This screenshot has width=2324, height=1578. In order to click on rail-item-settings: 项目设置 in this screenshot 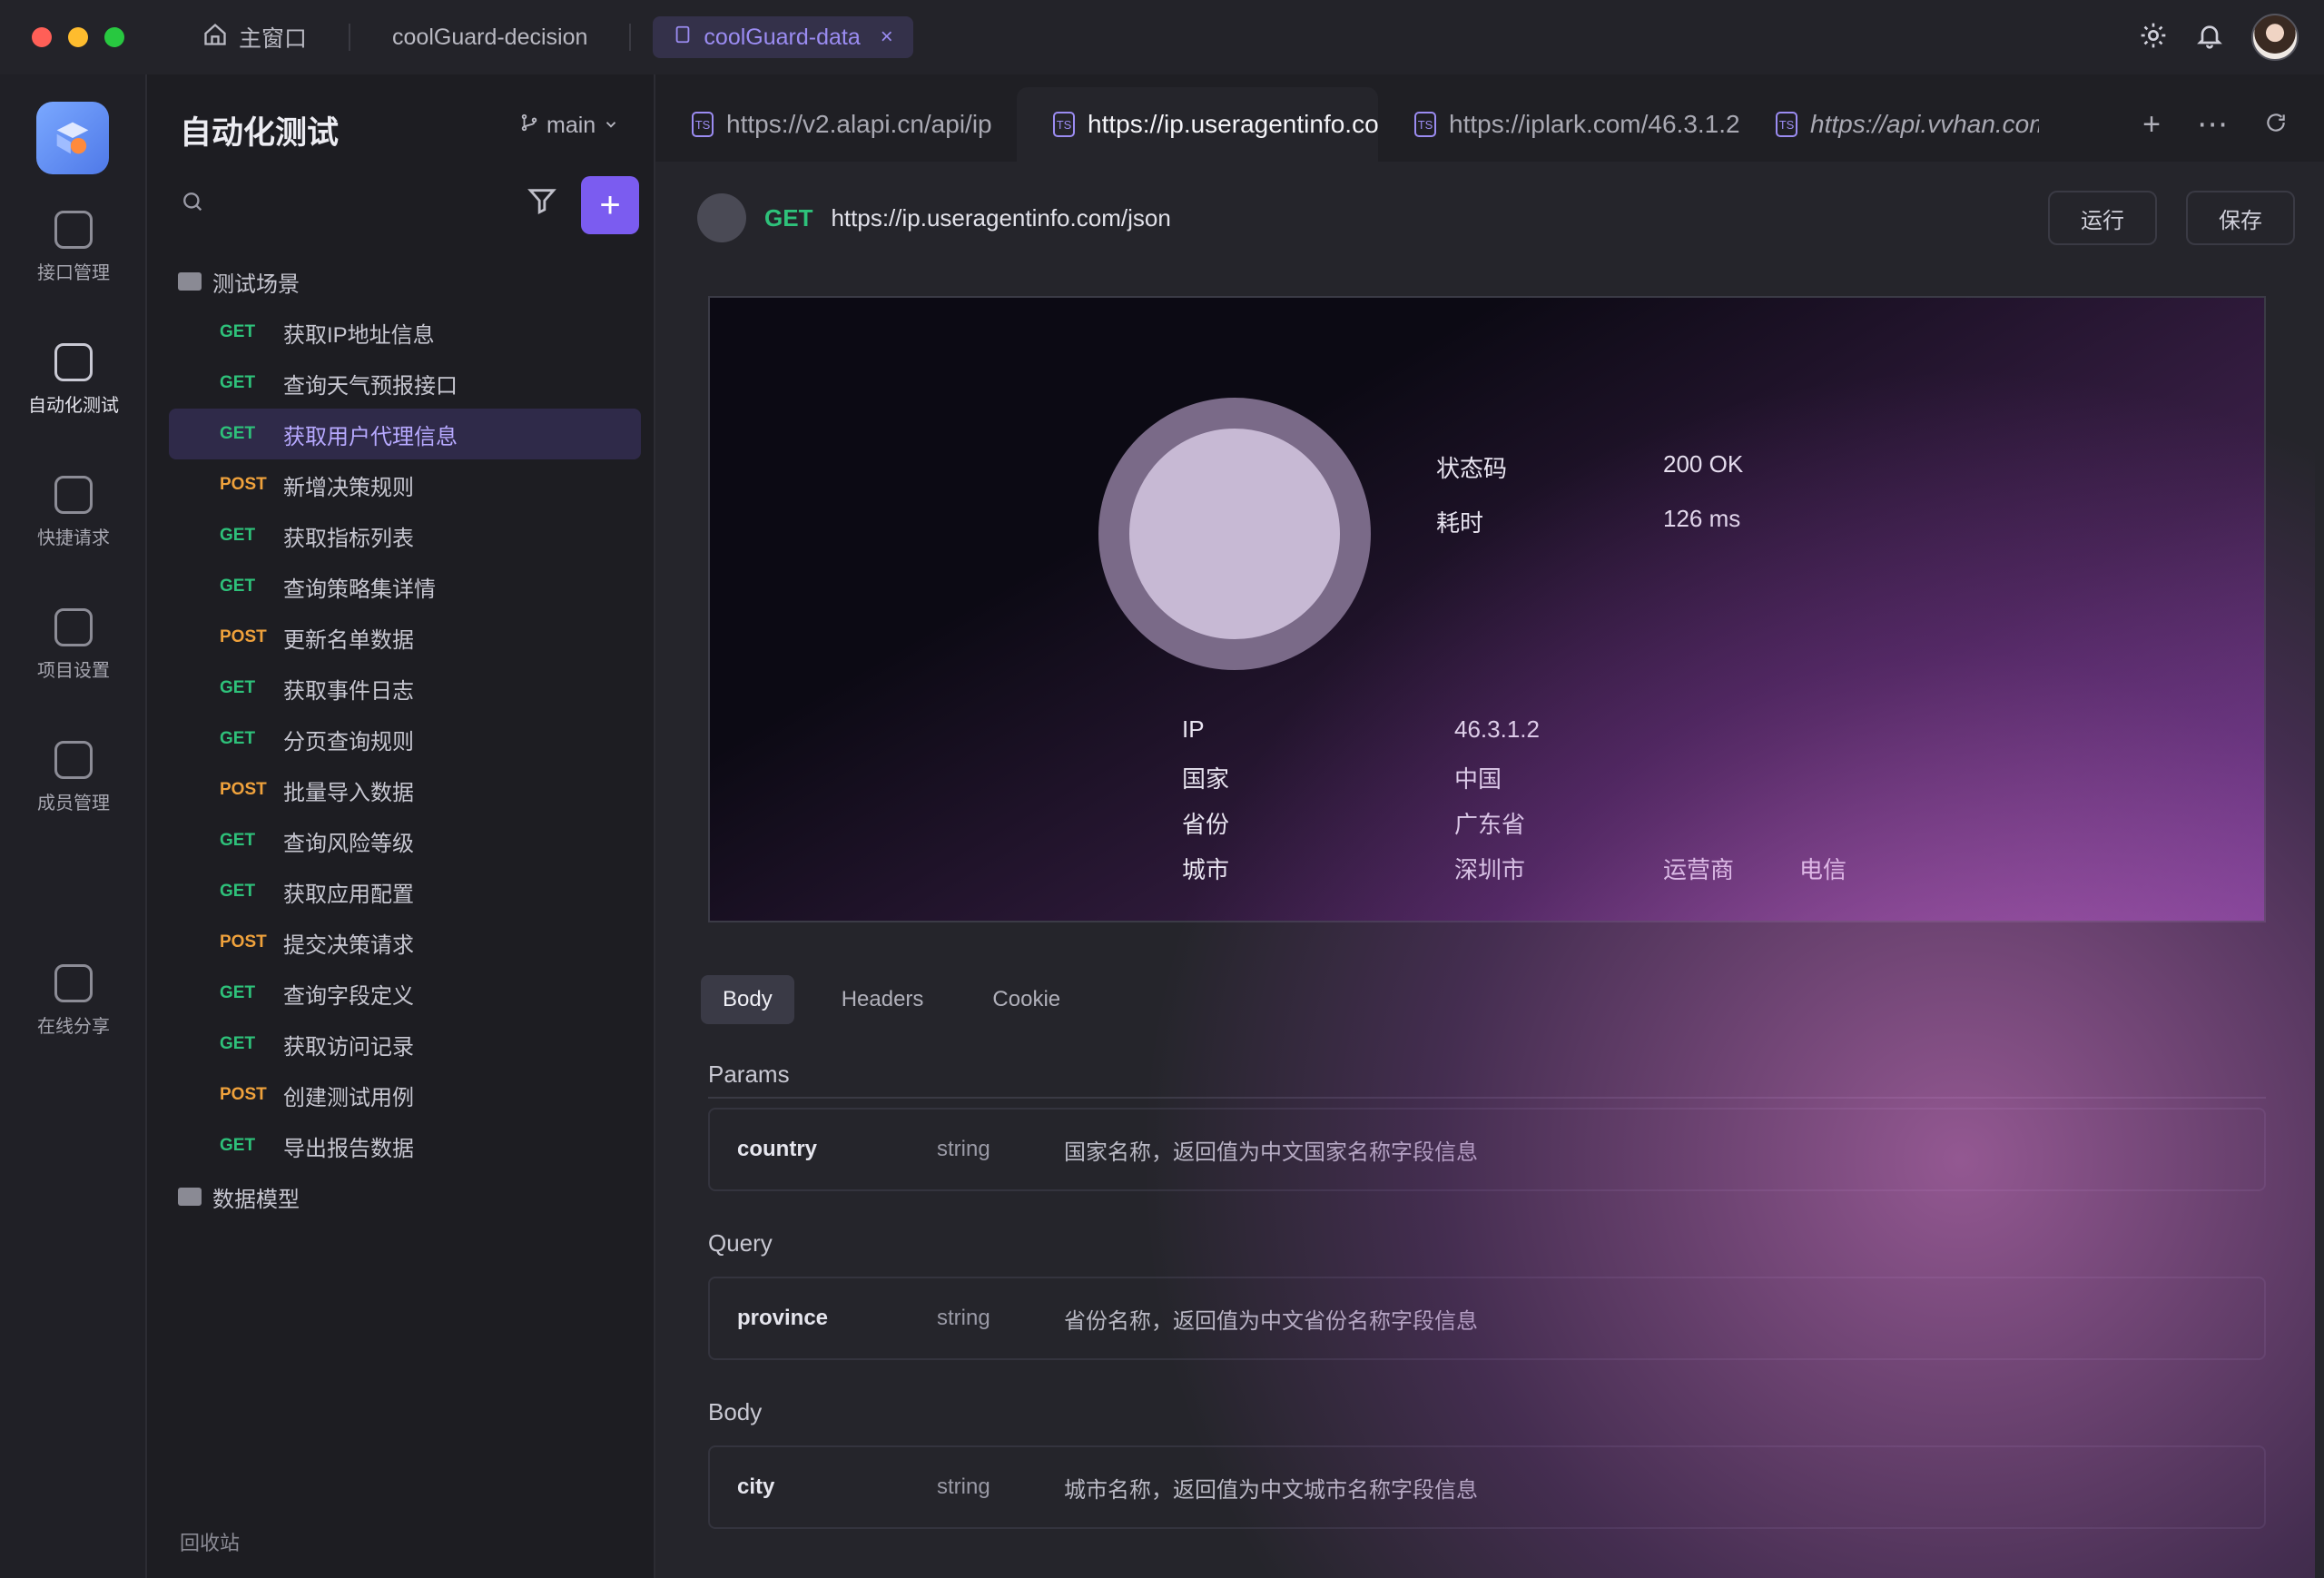, I will do `click(73, 645)`.